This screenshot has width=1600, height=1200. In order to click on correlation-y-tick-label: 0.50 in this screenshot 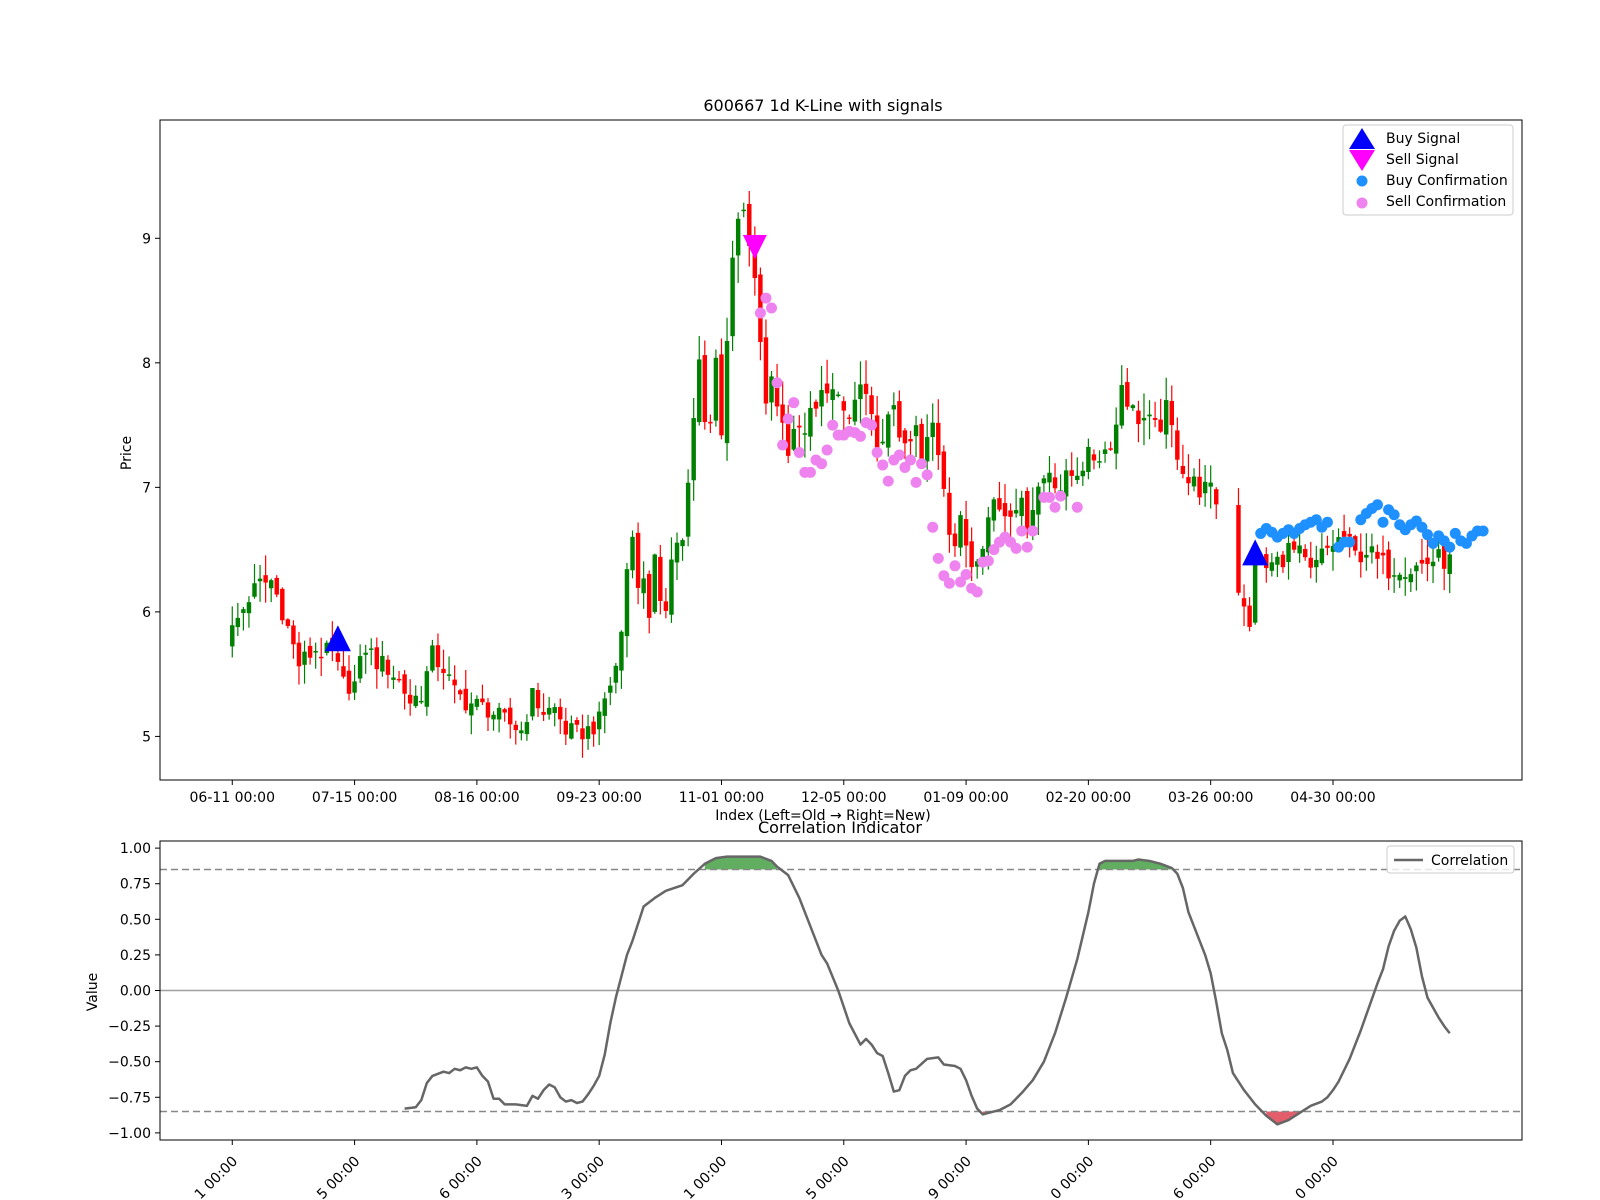, I will do `click(135, 920)`.